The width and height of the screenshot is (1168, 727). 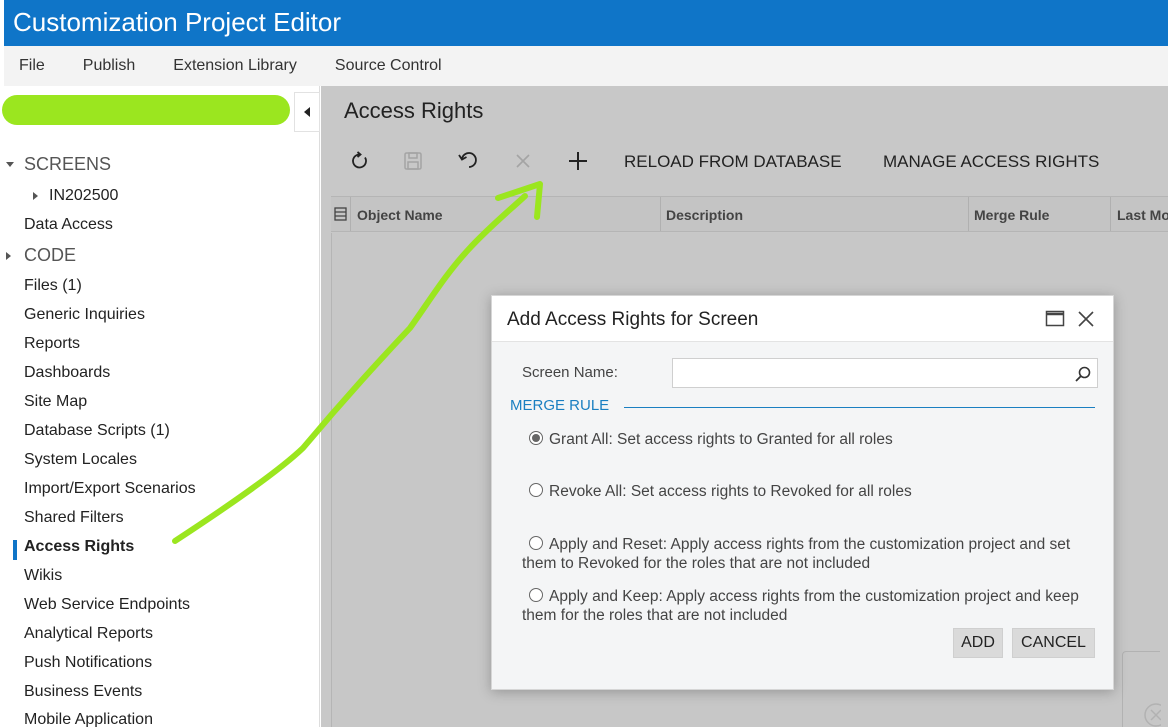 I want to click on reload-from-database-button: RELOAD FROM DATABASE, so click(x=733, y=162).